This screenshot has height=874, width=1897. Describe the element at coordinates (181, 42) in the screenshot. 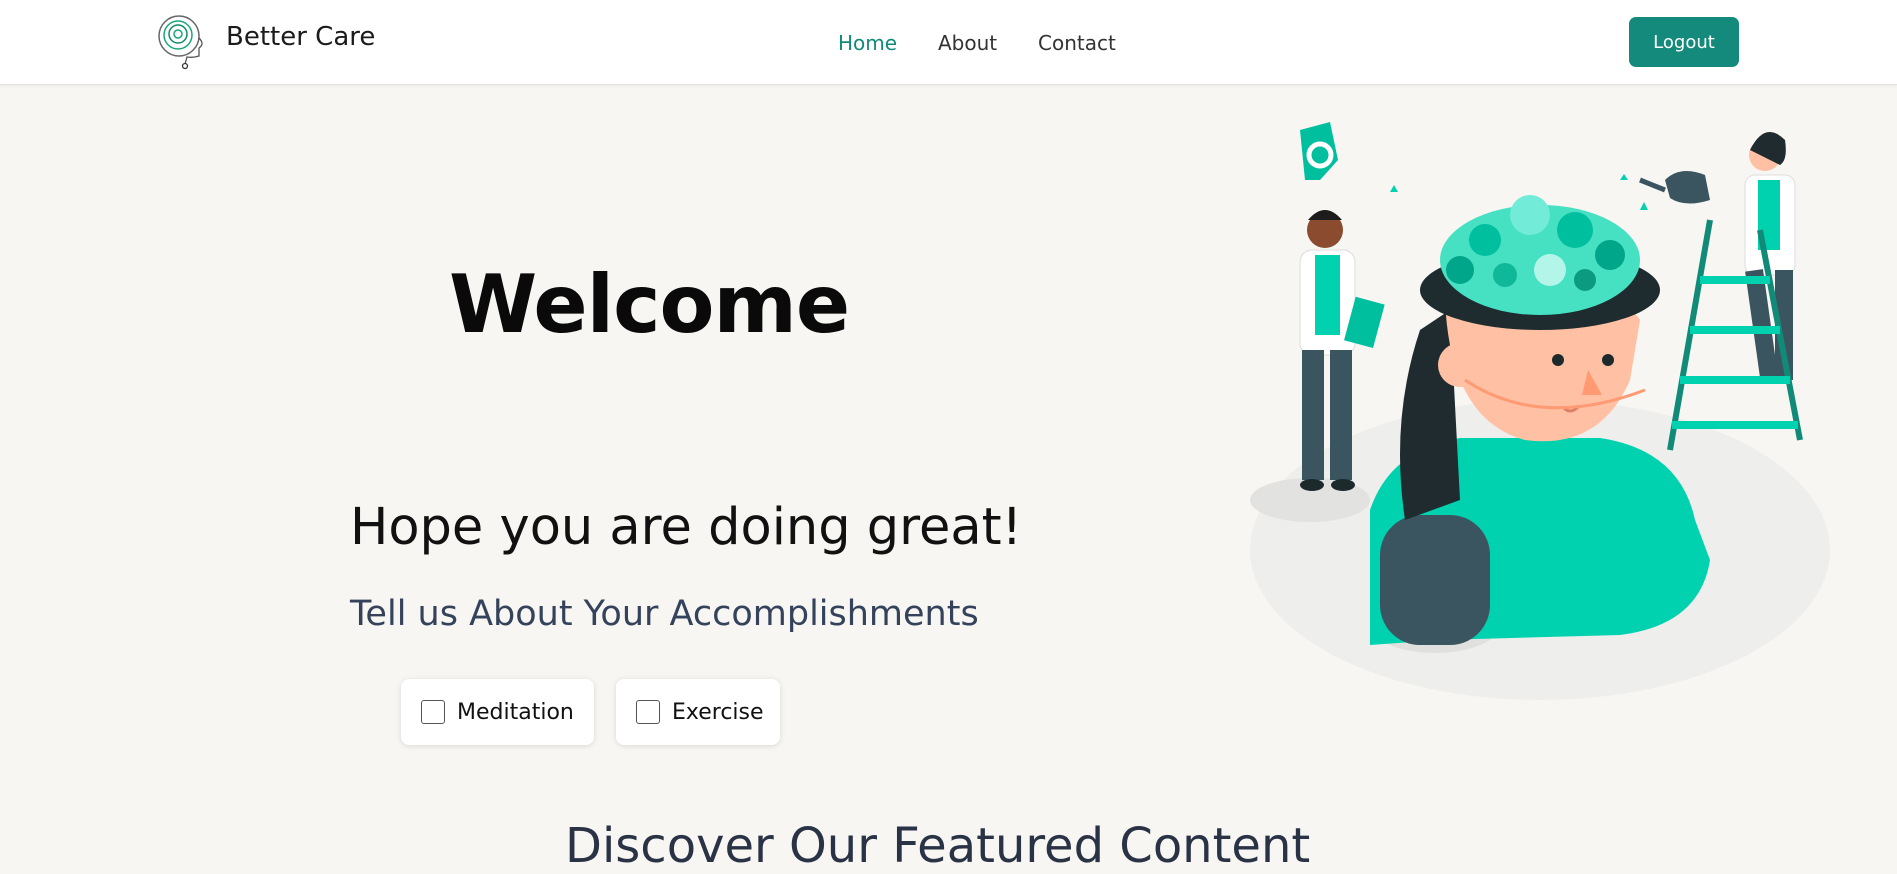

I see `brain-logo-icon` at that location.